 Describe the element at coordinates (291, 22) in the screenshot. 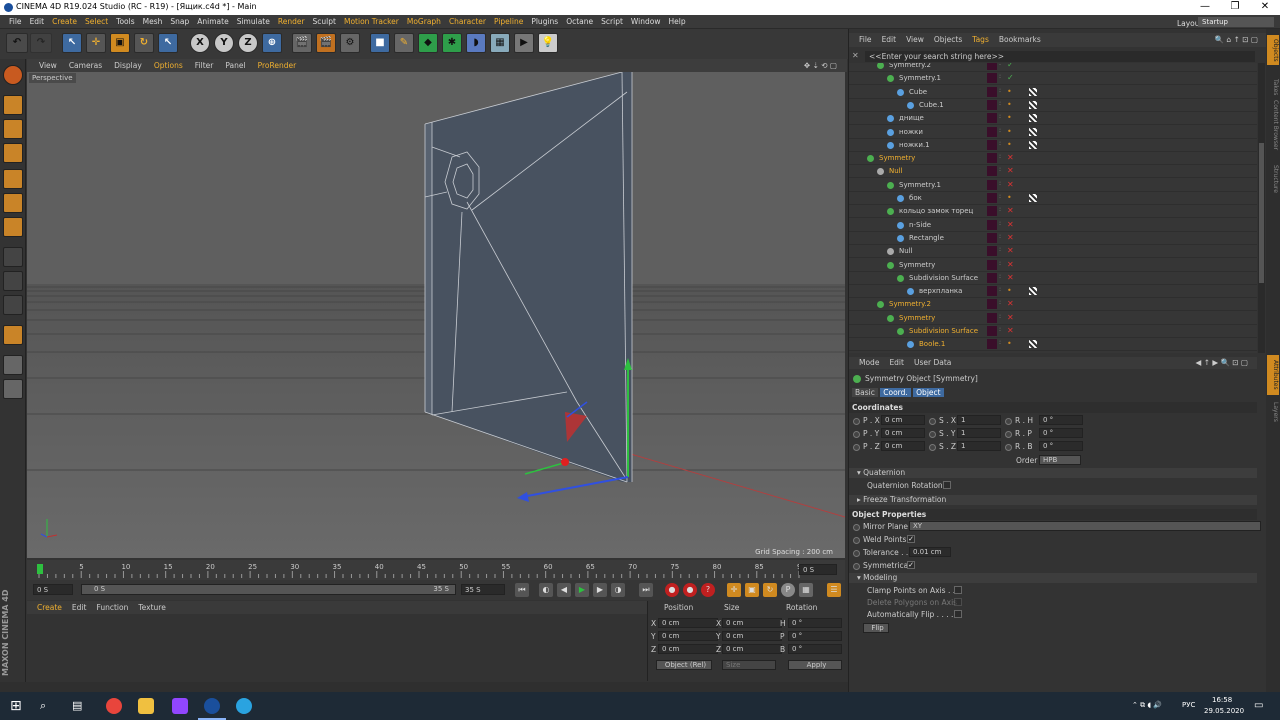

I see `menu-render: Render` at that location.